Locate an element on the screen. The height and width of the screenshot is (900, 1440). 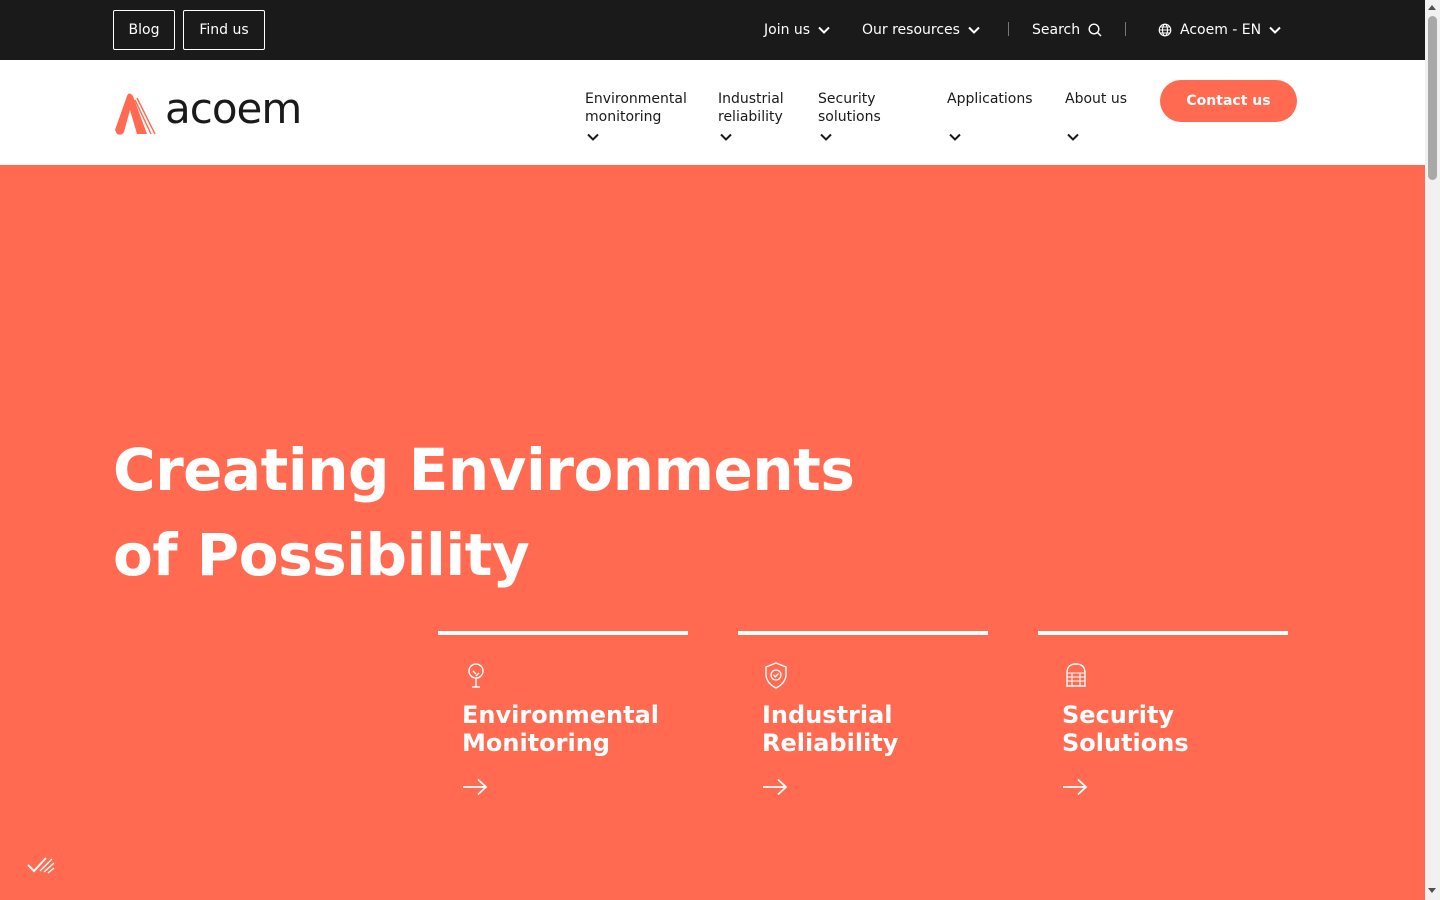
card-title-line-2: Reliability is located at coordinates (830, 743).